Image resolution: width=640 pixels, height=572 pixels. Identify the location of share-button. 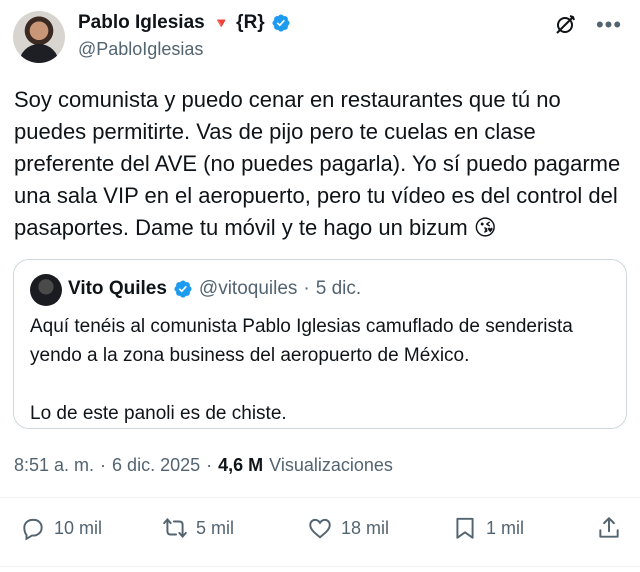
(609, 528).